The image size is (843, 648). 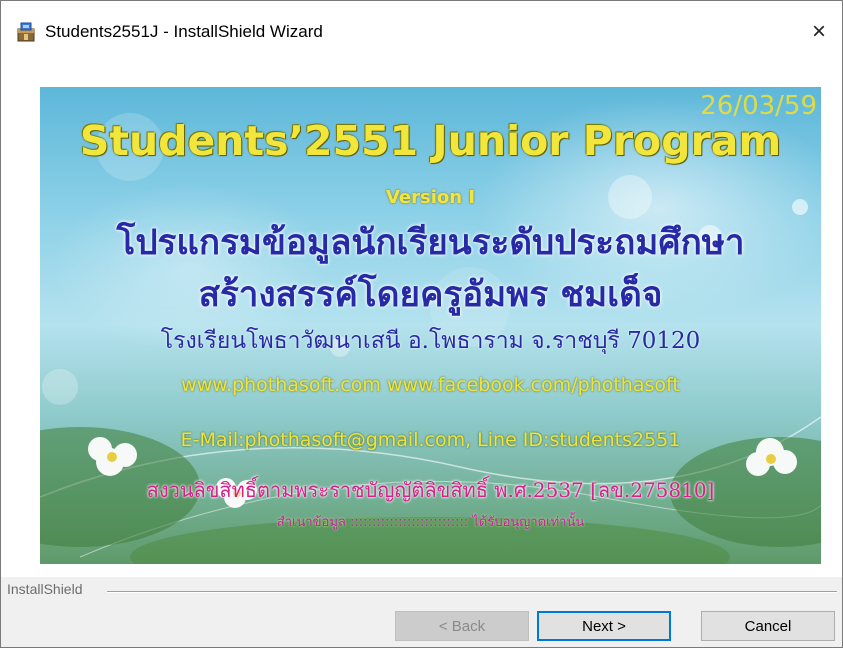 What do you see at coordinates (604, 626) in the screenshot?
I see `next-button: Next >` at bounding box center [604, 626].